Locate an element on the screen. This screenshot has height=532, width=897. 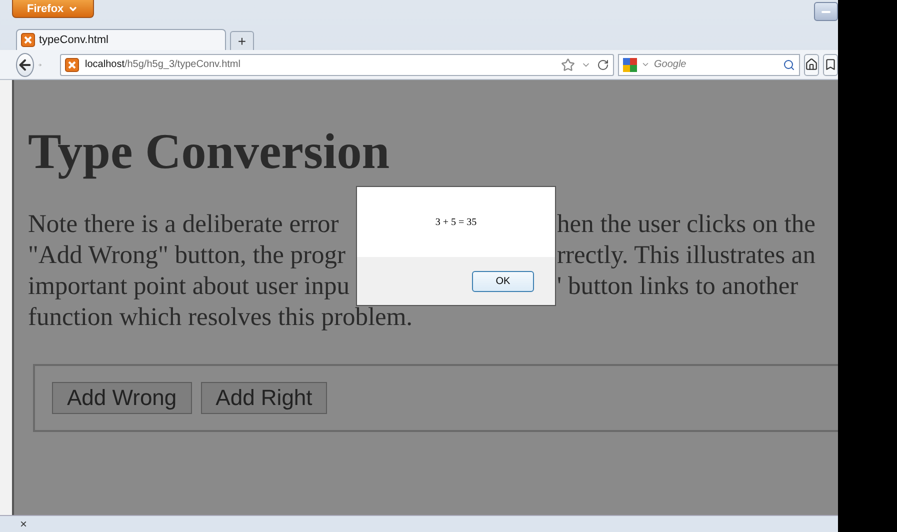
alert-message: 3 + 5 = 35 is located at coordinates (456, 222).